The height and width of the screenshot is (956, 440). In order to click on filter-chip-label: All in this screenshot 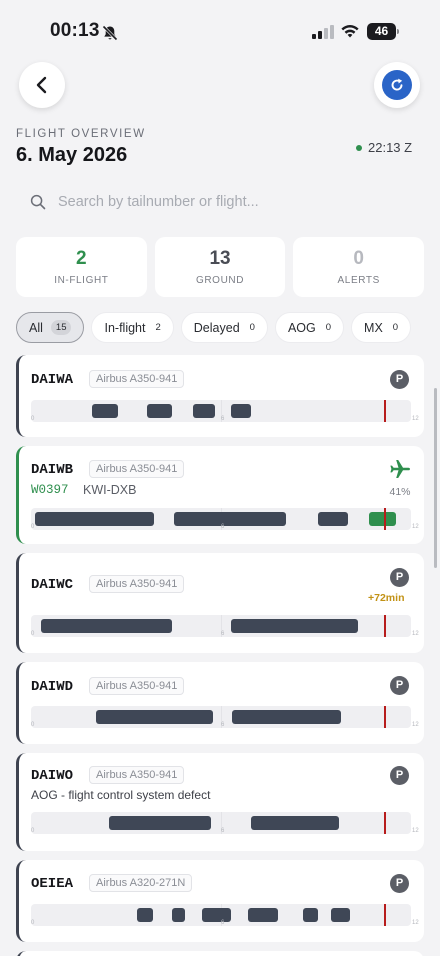, I will do `click(36, 327)`.